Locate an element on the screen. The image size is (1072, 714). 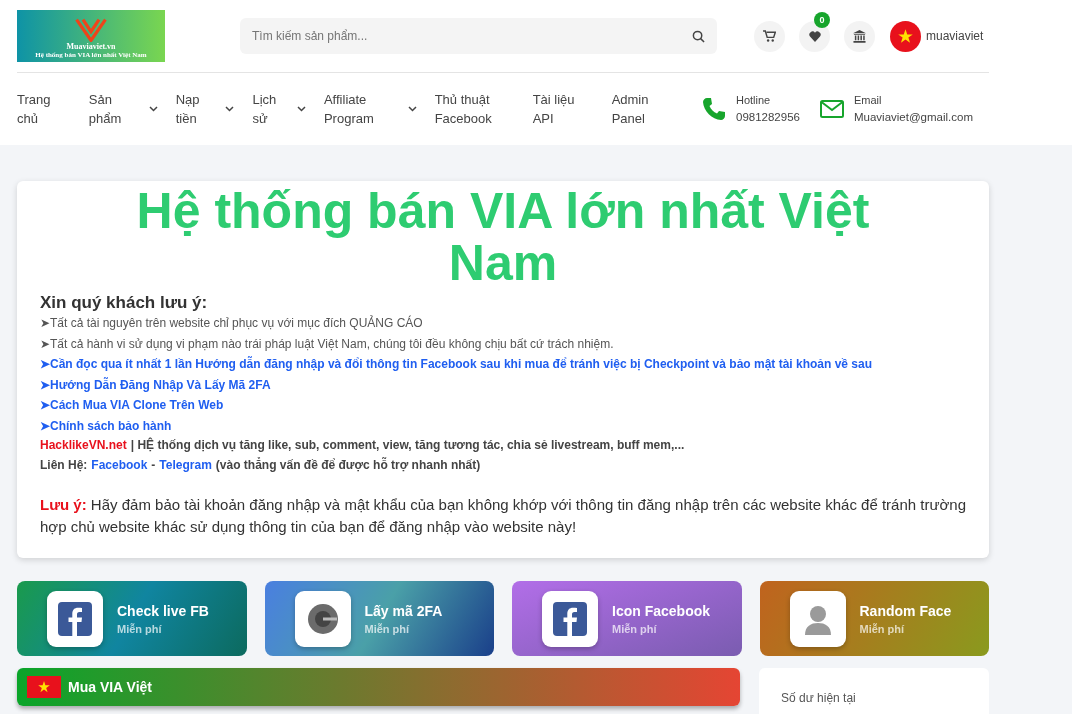
notice-heading: Xin quý khách lưu ý: is located at coordinates (124, 303).